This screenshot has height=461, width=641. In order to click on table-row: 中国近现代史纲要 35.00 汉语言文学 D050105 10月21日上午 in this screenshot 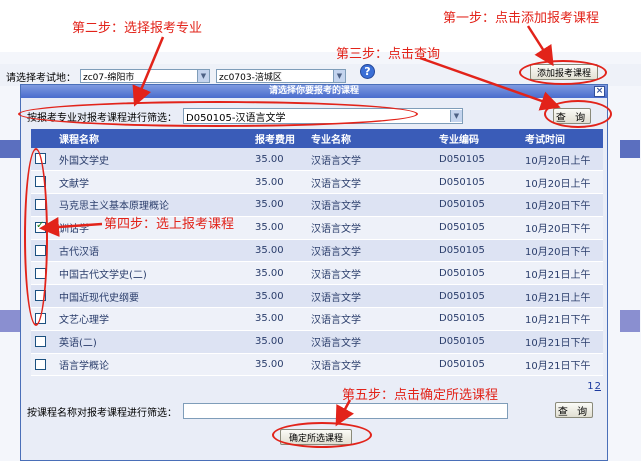, I will do `click(317, 296)`.